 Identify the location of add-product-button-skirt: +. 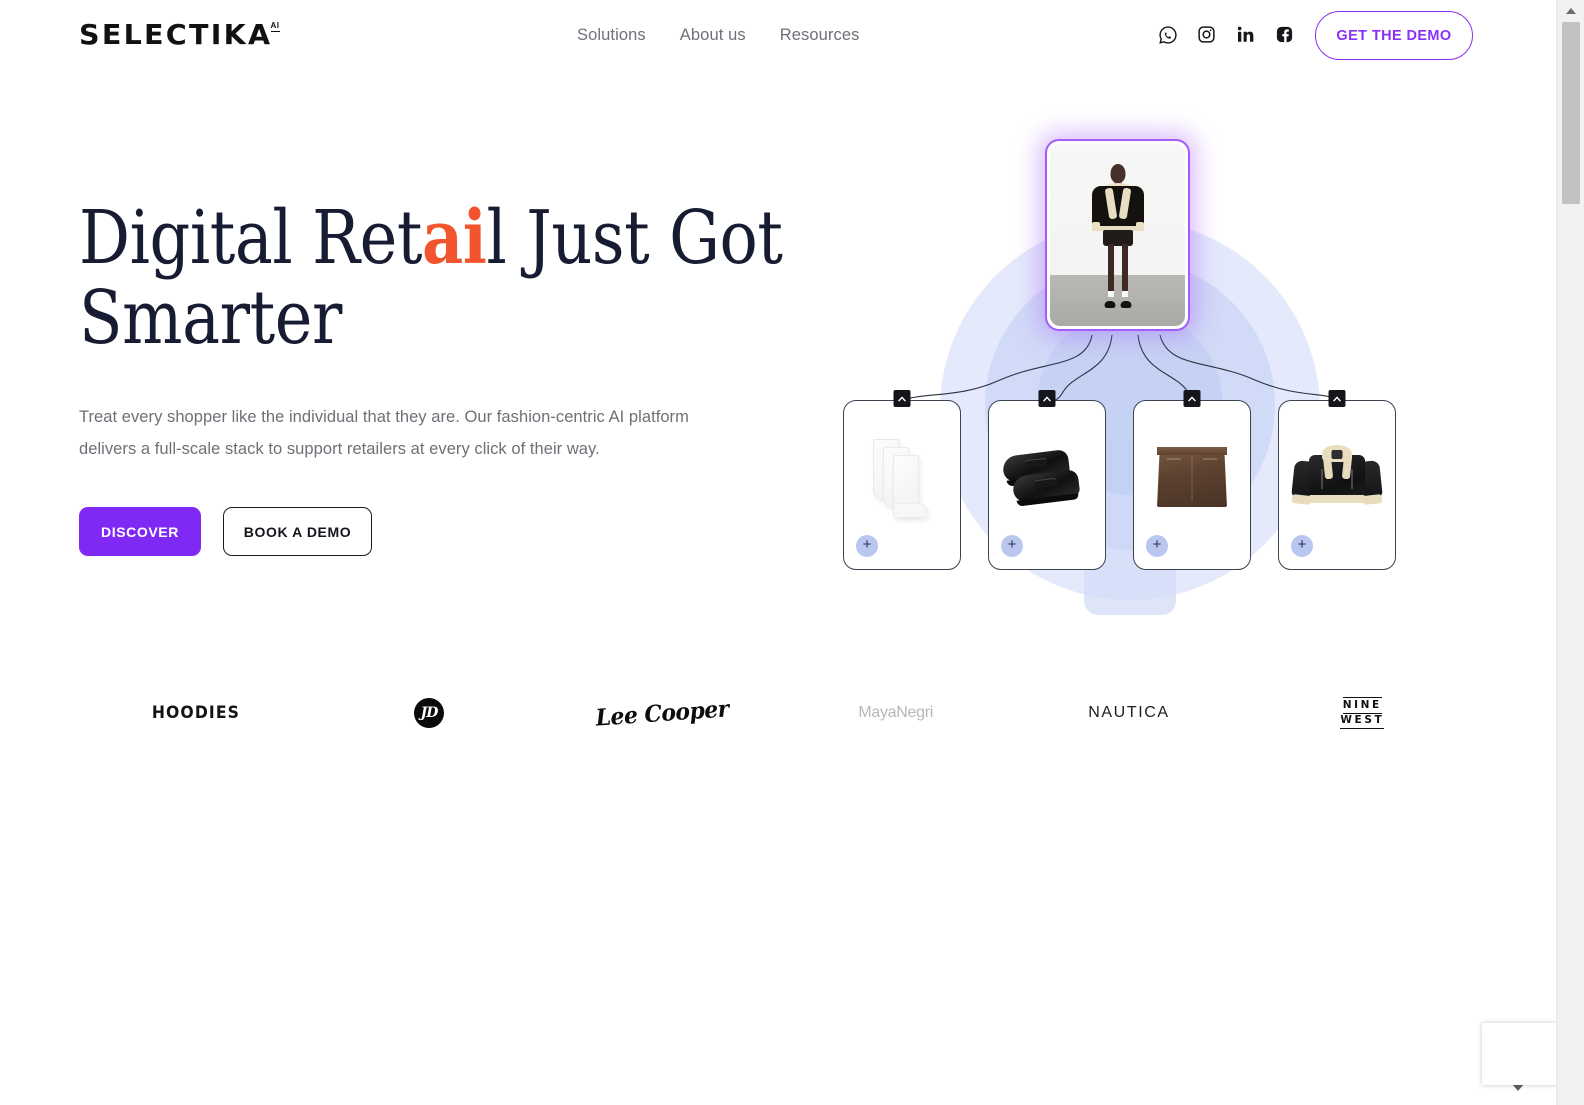
(1157, 546).